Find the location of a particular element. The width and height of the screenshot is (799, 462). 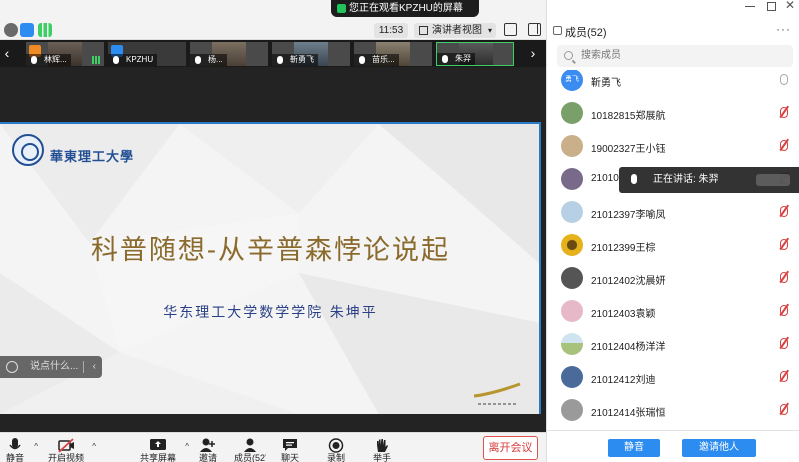

invite-button-toolbar: 邀请 is located at coordinates (208, 447).